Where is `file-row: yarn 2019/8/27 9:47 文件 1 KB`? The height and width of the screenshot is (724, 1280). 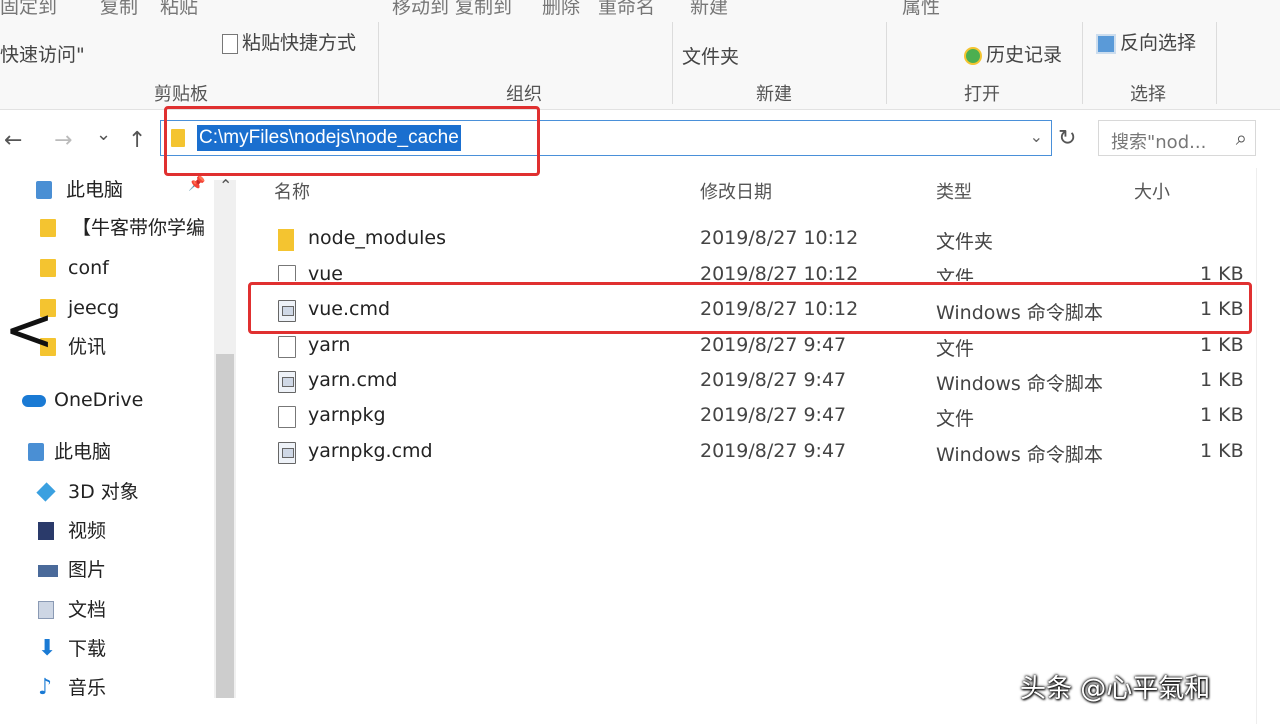
file-row: yarn 2019/8/27 9:47 文件 1 KB is located at coordinates (760, 347).